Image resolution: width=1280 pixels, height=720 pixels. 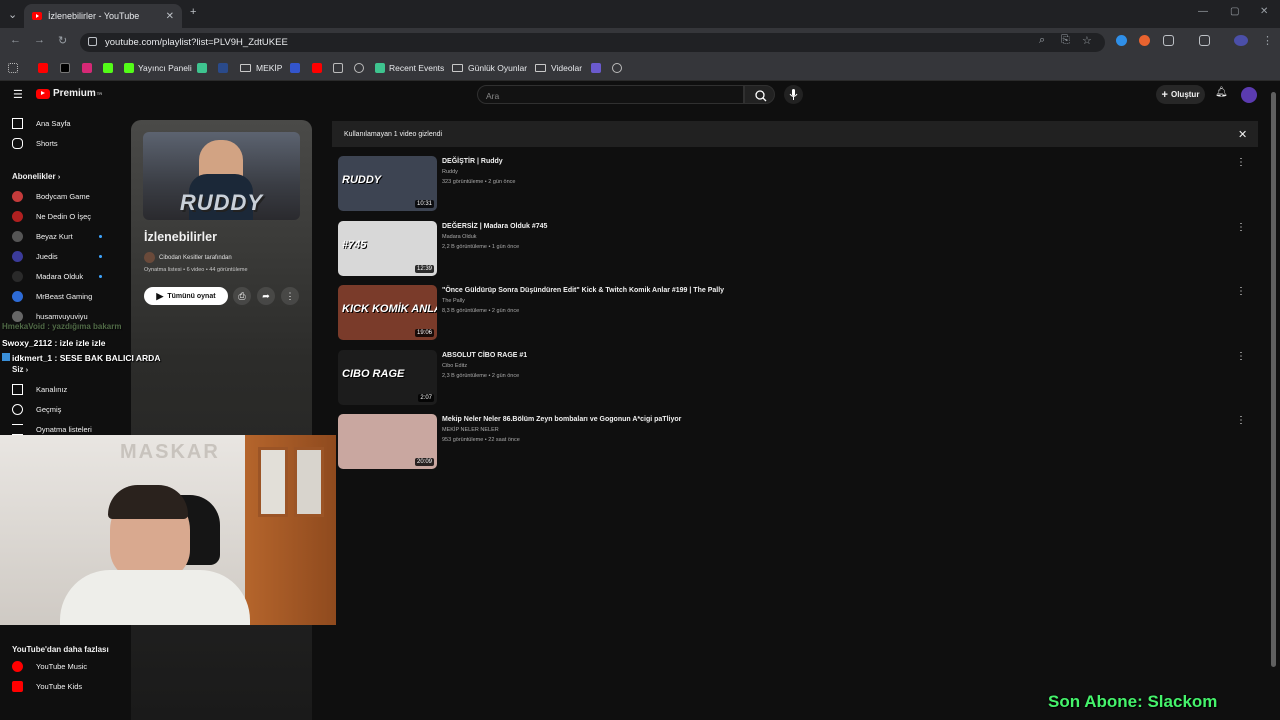 What do you see at coordinates (15, 40) in the screenshot?
I see `back-icon: ←` at bounding box center [15, 40].